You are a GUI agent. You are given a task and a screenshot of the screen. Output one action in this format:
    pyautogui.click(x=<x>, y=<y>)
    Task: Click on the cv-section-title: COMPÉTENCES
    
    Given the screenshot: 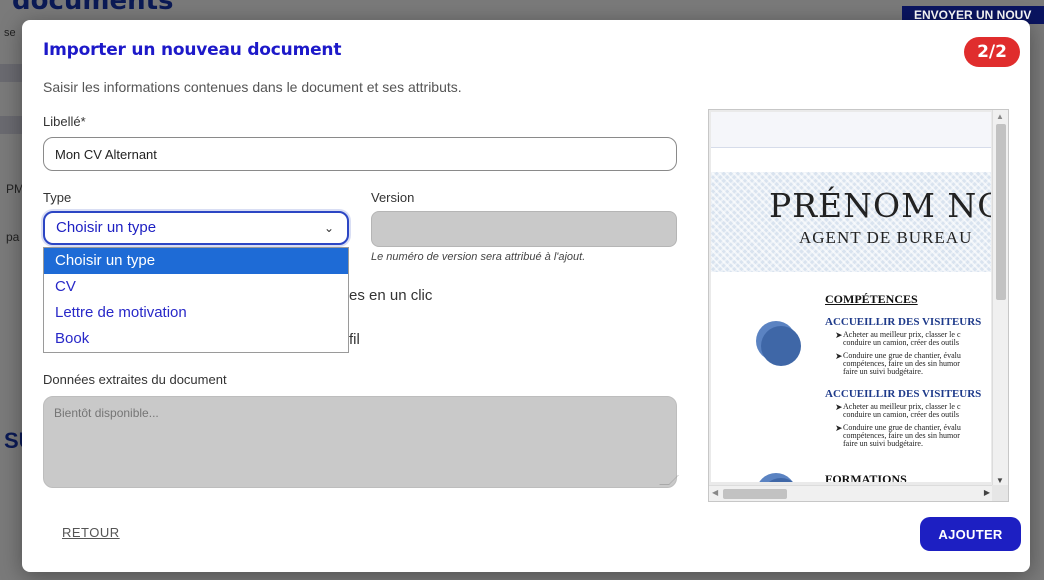 What is the action you would take?
    pyautogui.click(x=871, y=299)
    